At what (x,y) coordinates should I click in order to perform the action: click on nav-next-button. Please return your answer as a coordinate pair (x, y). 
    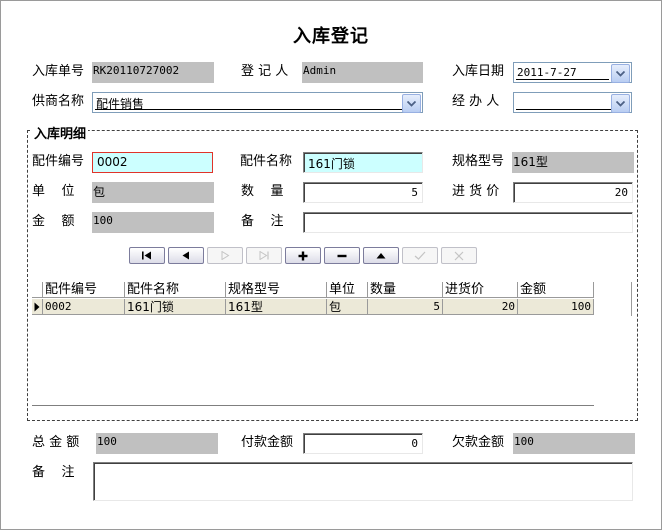
    Looking at the image, I should click on (225, 255).